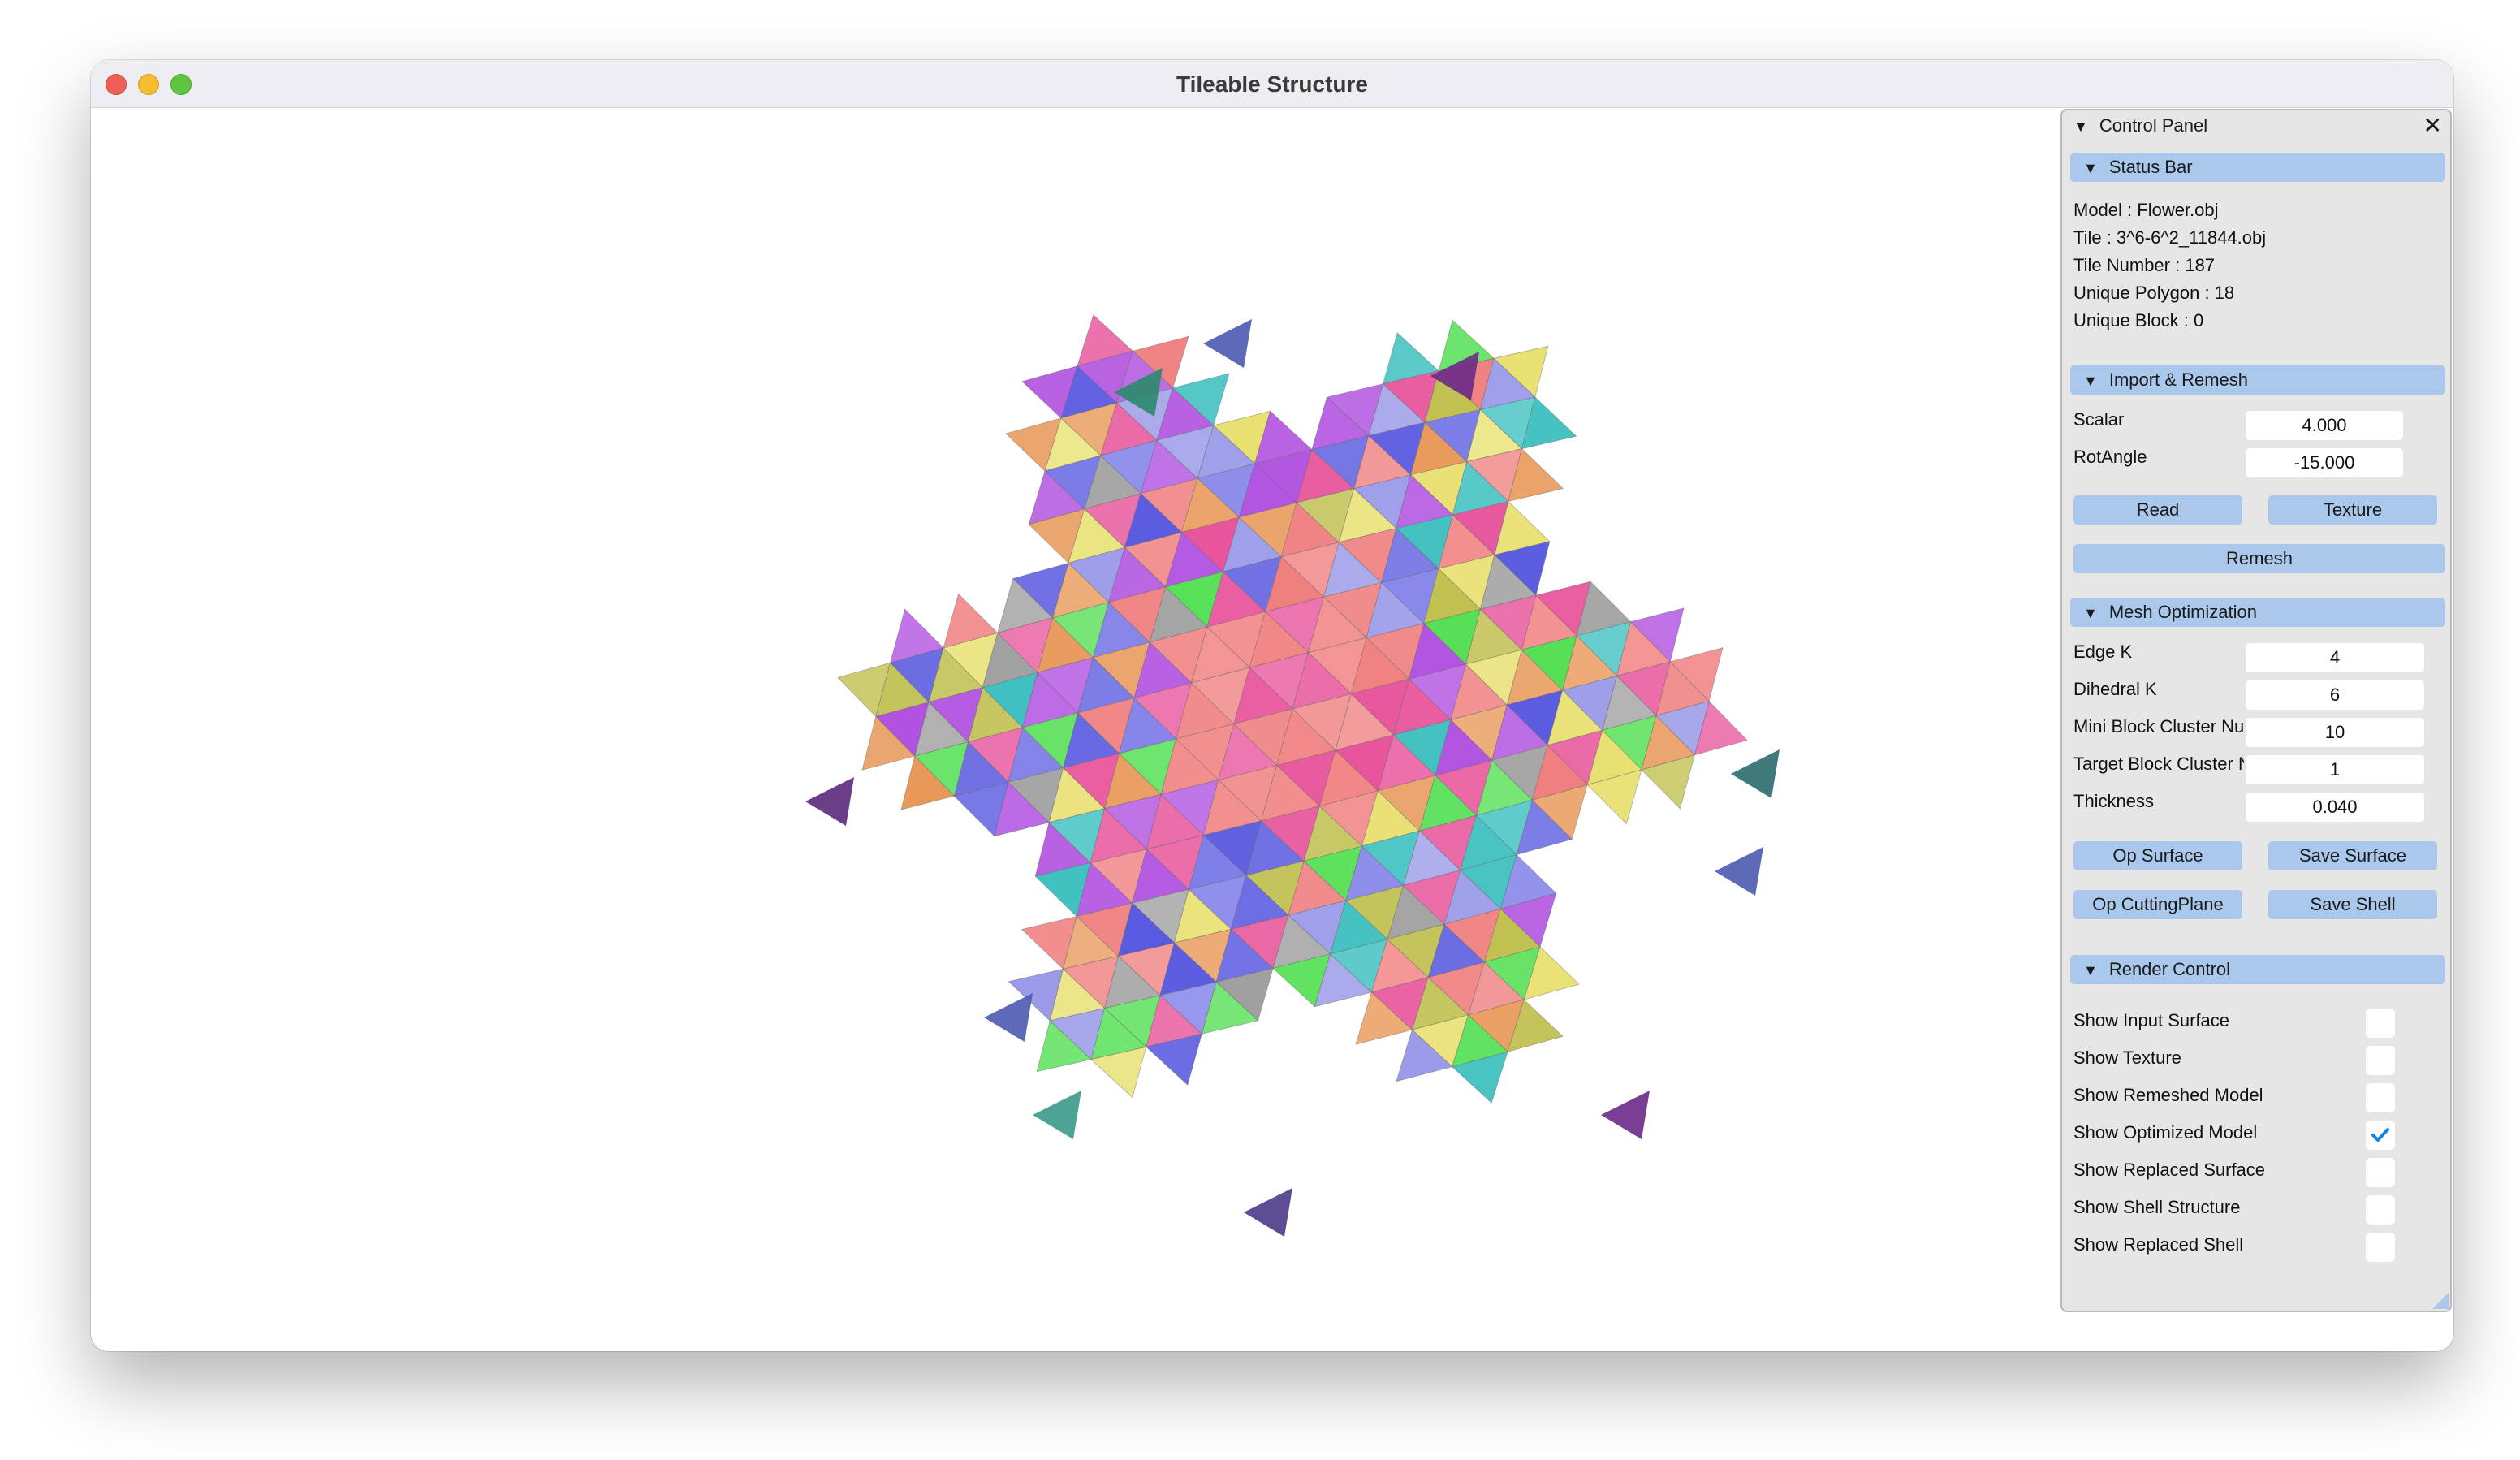 The image size is (2520, 1460). I want to click on scalar-label: Scalar, so click(2099, 419).